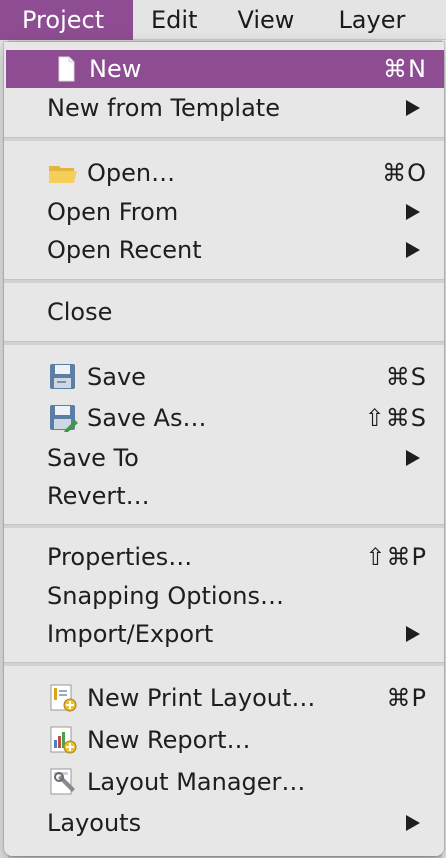 Image resolution: width=446 pixels, height=858 pixels. Describe the element at coordinates (93, 458) in the screenshot. I see `menu-item-label: Save To` at that location.